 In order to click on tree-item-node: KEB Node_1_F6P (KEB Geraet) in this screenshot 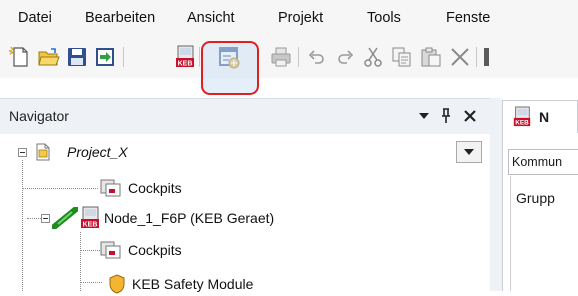, I will do `click(163, 218)`.